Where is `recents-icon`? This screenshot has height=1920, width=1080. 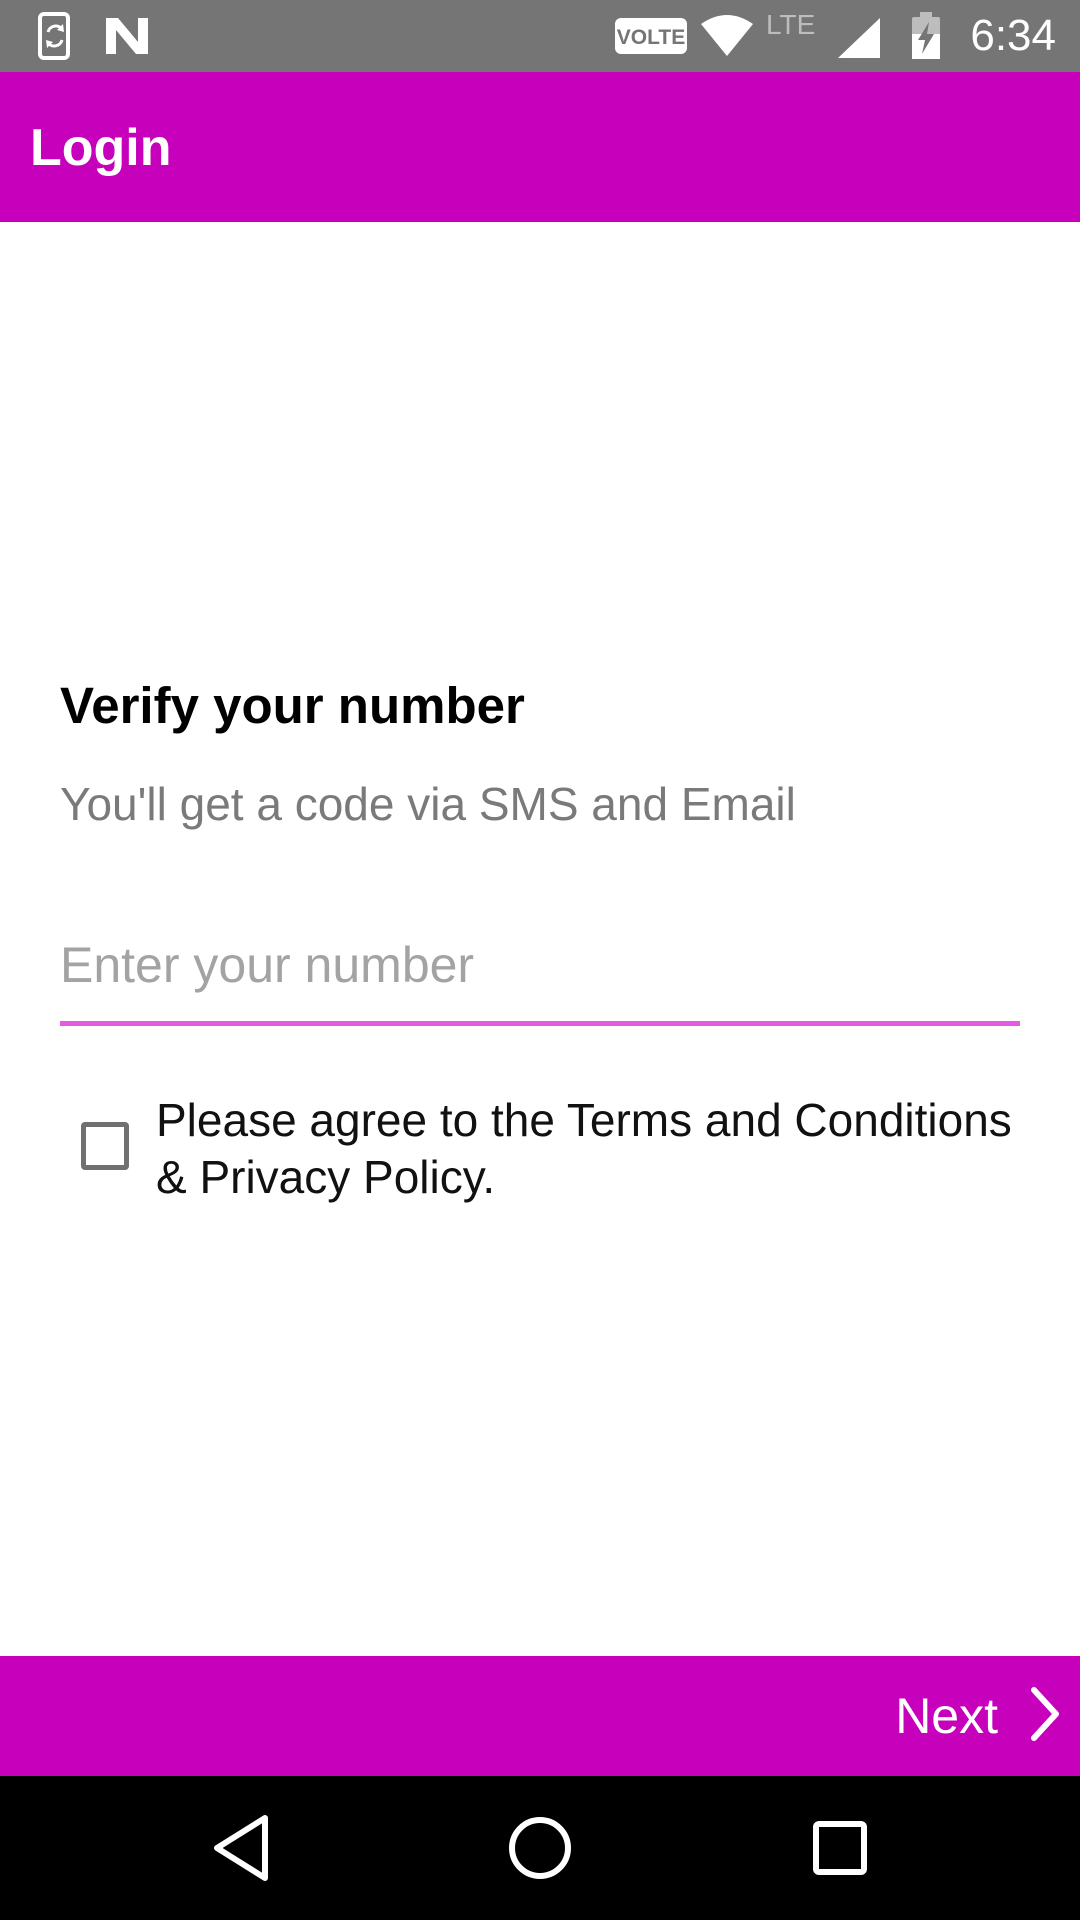
recents-icon is located at coordinates (840, 1848).